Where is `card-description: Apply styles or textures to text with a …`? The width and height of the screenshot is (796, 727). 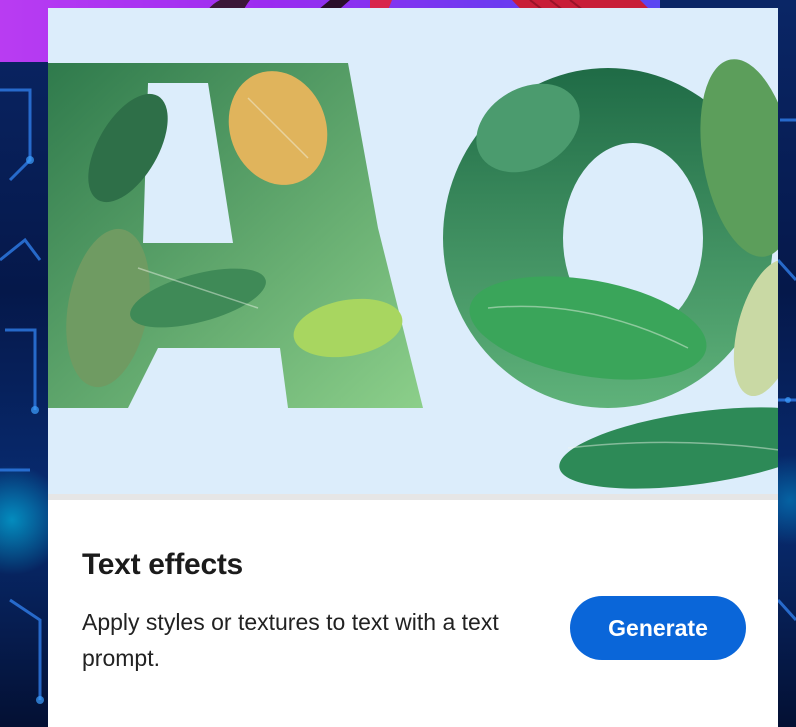
card-description: Apply styles or textures to text with a … is located at coordinates (290, 640).